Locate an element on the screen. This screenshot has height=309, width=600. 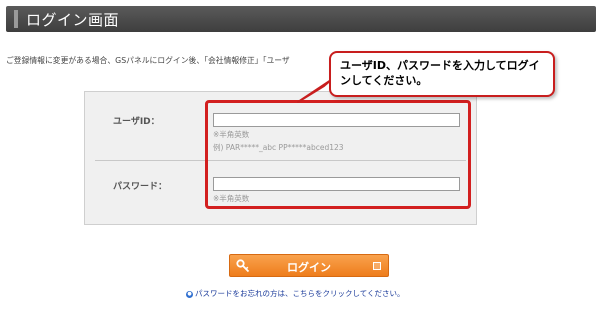
login-button-label: ログイン is located at coordinates (309, 267).